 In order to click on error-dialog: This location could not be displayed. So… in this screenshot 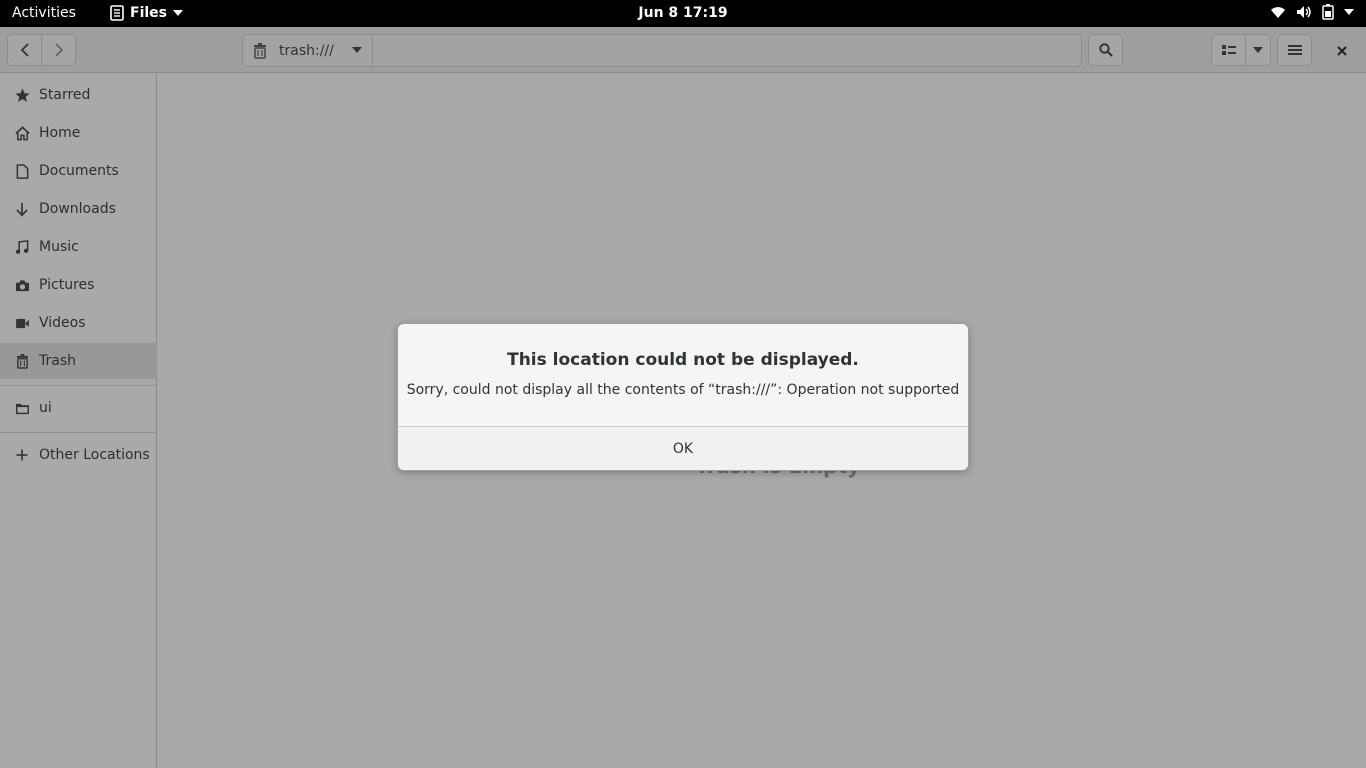, I will do `click(683, 397)`.